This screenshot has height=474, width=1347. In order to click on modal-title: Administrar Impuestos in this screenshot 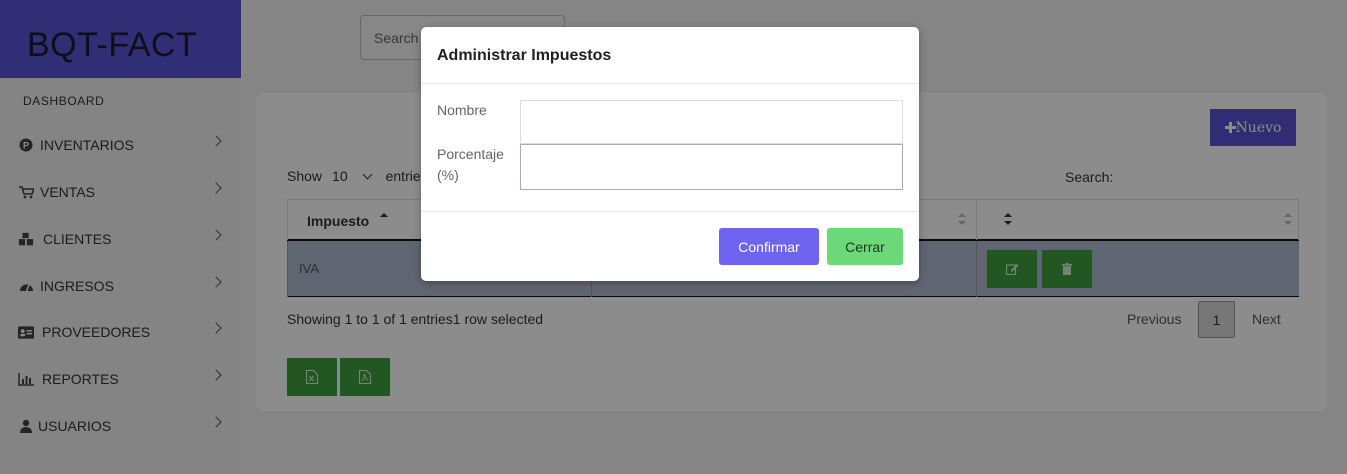, I will do `click(524, 55)`.